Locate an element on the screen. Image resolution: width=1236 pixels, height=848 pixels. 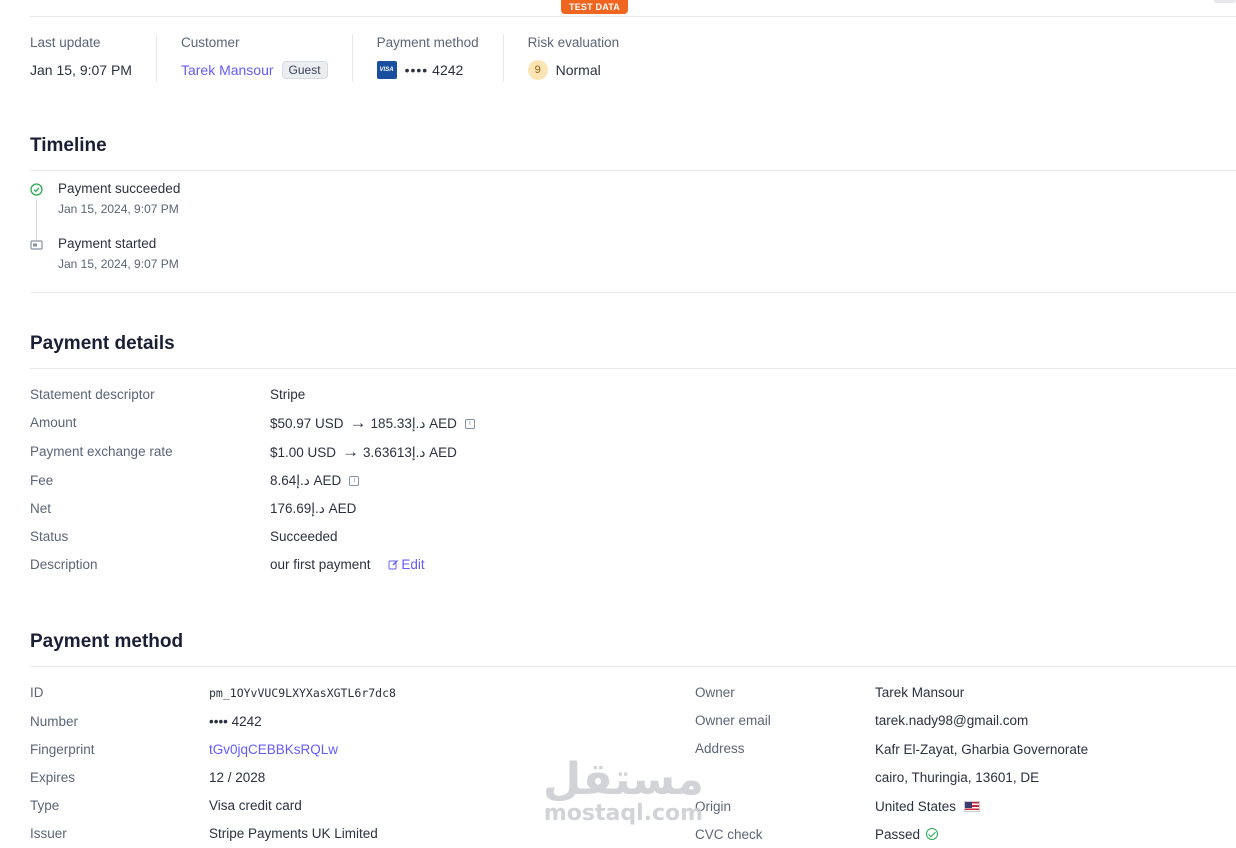
amount-to: 185.33د.إ AED is located at coordinates (413, 423).